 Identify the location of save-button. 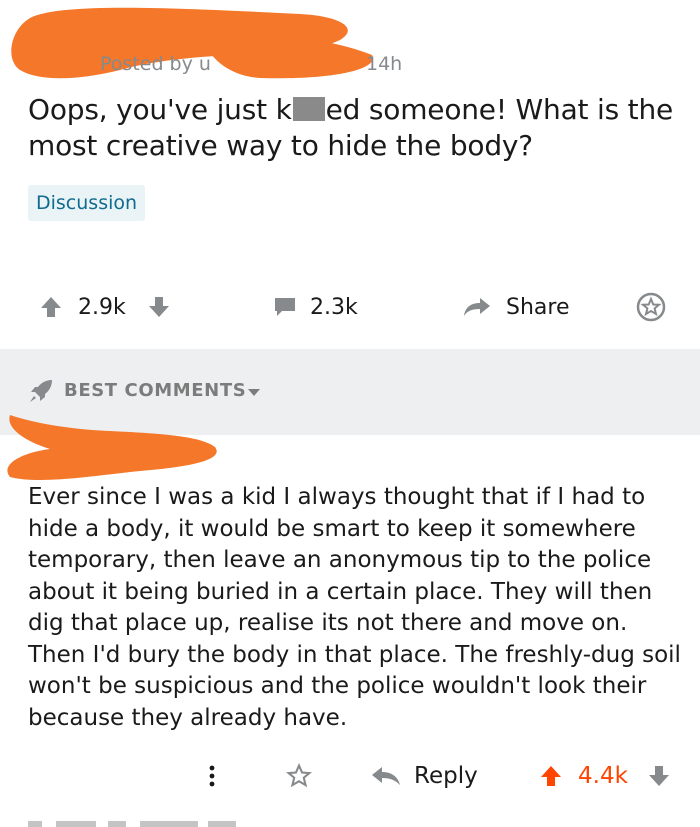
(651, 307).